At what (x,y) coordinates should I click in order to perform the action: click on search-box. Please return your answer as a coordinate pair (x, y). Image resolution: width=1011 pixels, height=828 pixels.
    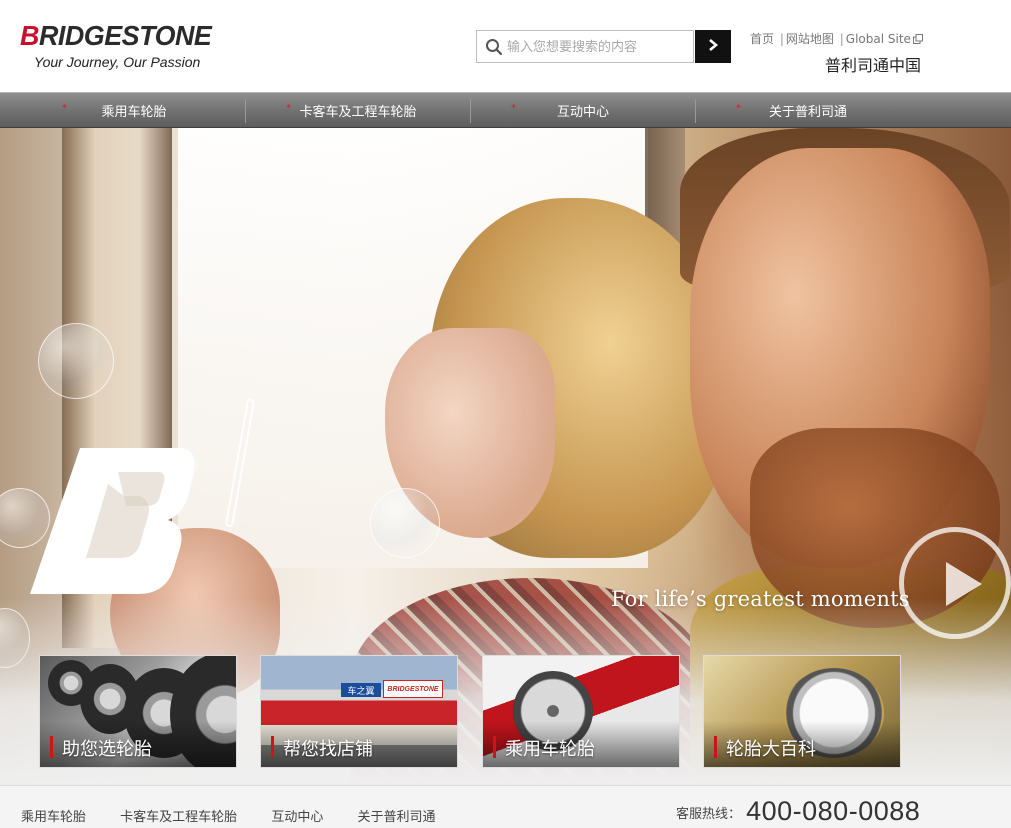
    Looking at the image, I should click on (585, 46).